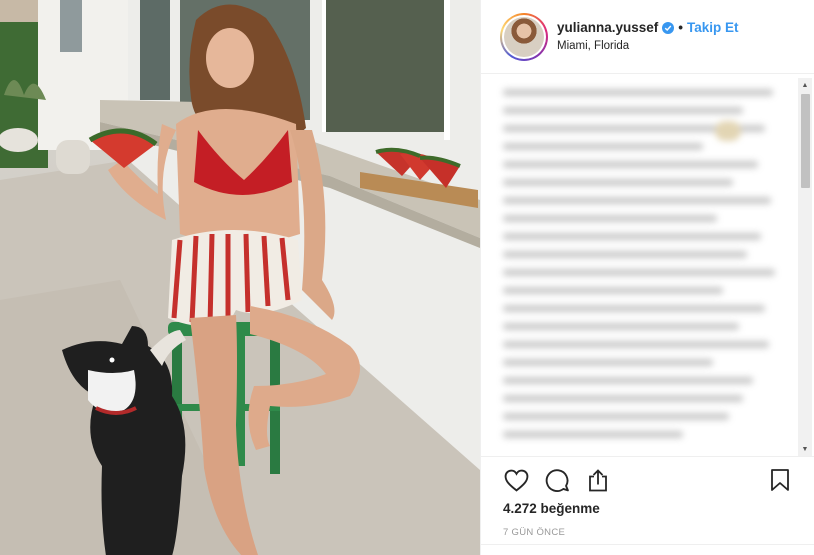 The image size is (814, 555). What do you see at coordinates (805, 449) in the screenshot?
I see `scroll-down-icon: ▼` at bounding box center [805, 449].